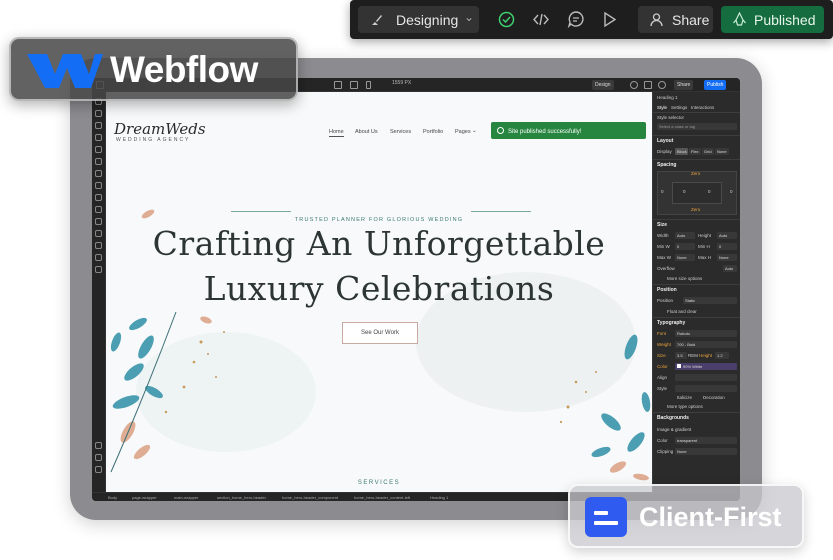  What do you see at coordinates (338, 85) in the screenshot?
I see `desktop-breakpoint-icon` at bounding box center [338, 85].